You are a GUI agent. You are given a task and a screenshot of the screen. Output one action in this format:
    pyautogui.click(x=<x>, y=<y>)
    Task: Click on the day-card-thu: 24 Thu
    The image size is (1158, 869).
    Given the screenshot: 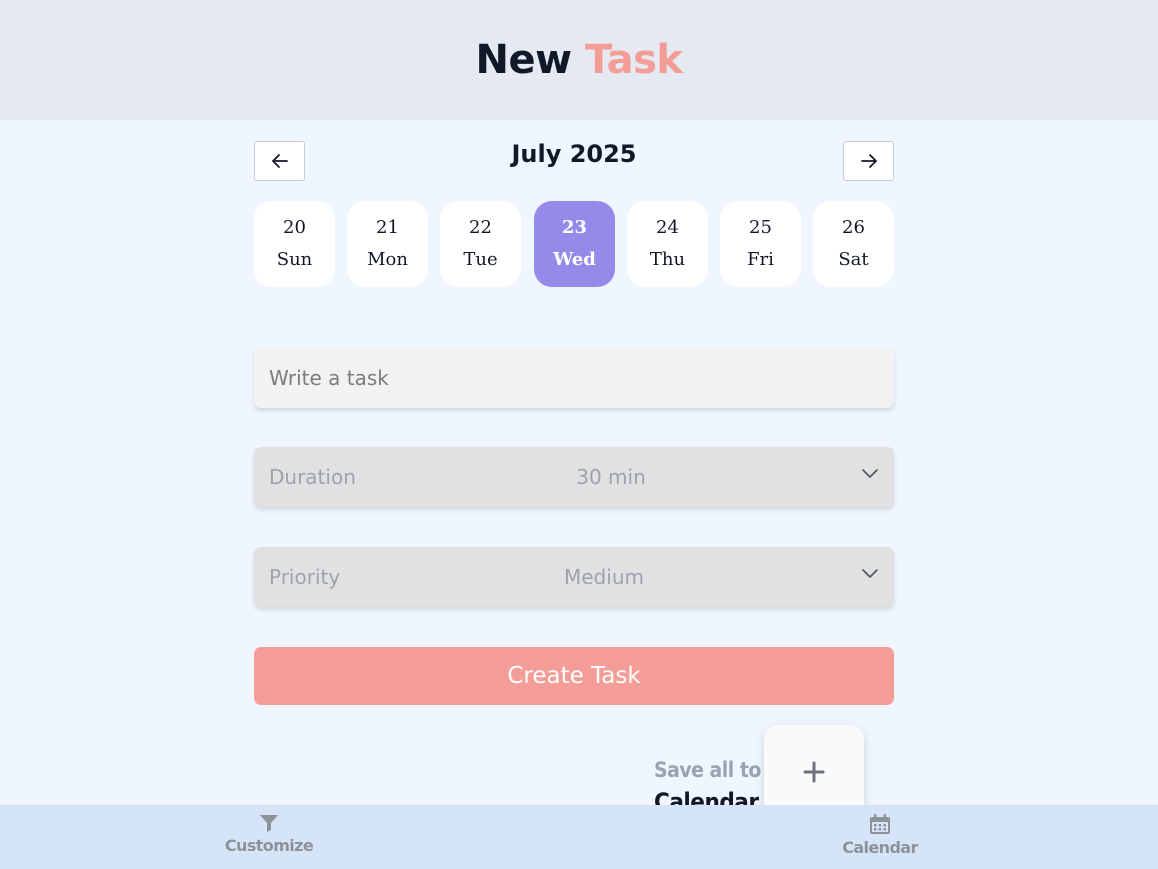 What is the action you would take?
    pyautogui.click(x=667, y=244)
    